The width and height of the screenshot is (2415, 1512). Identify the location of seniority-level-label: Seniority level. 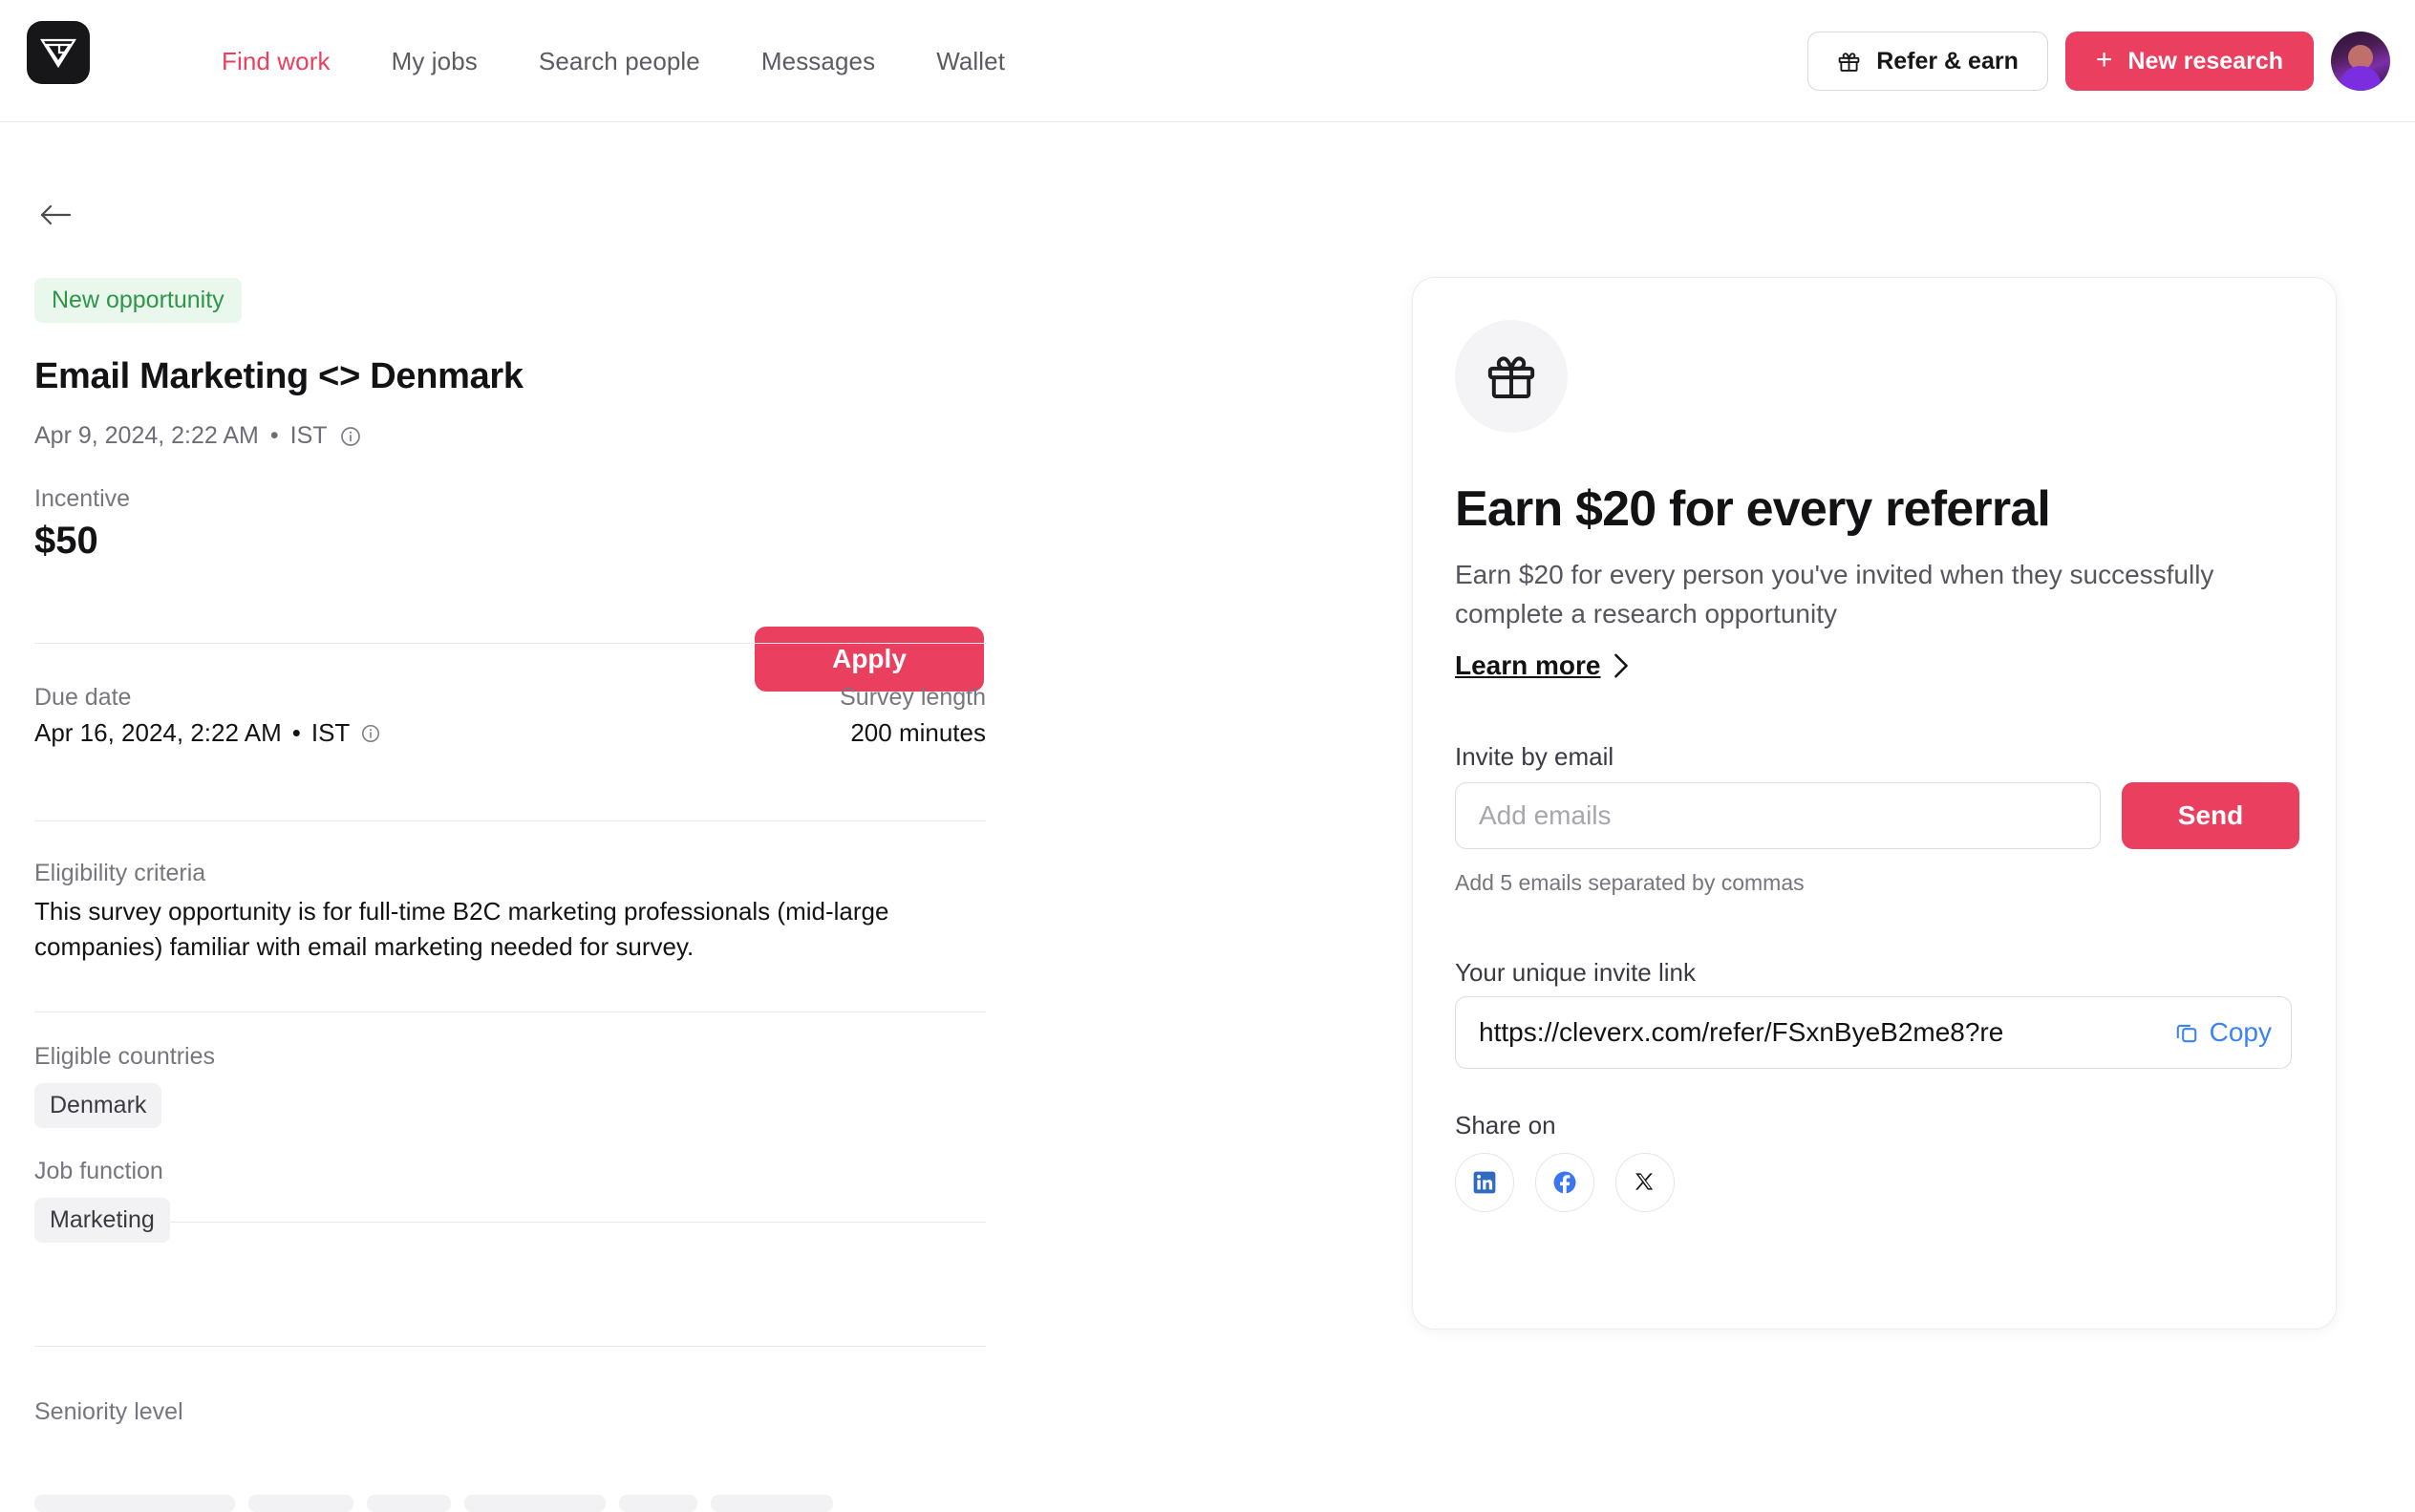
(109, 1411).